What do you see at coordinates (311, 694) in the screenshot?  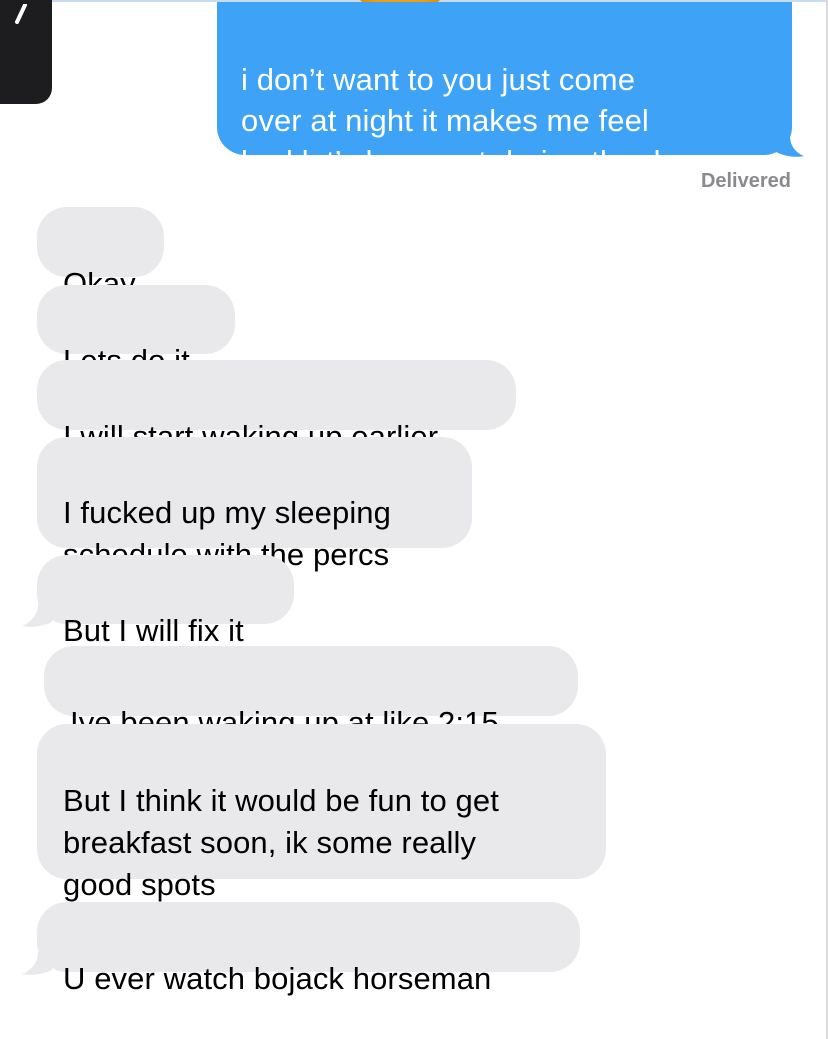 I see `incoming-message-bubble: Ive been waking up at like 2:15` at bounding box center [311, 694].